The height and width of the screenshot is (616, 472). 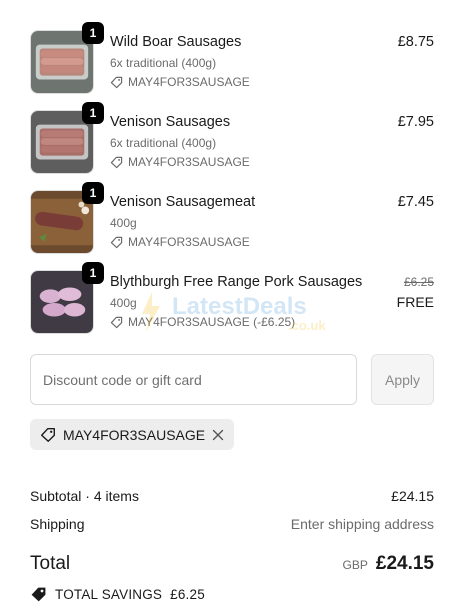 What do you see at coordinates (232, 566) in the screenshot?
I see `total-row: Total GBP £24.15` at bounding box center [232, 566].